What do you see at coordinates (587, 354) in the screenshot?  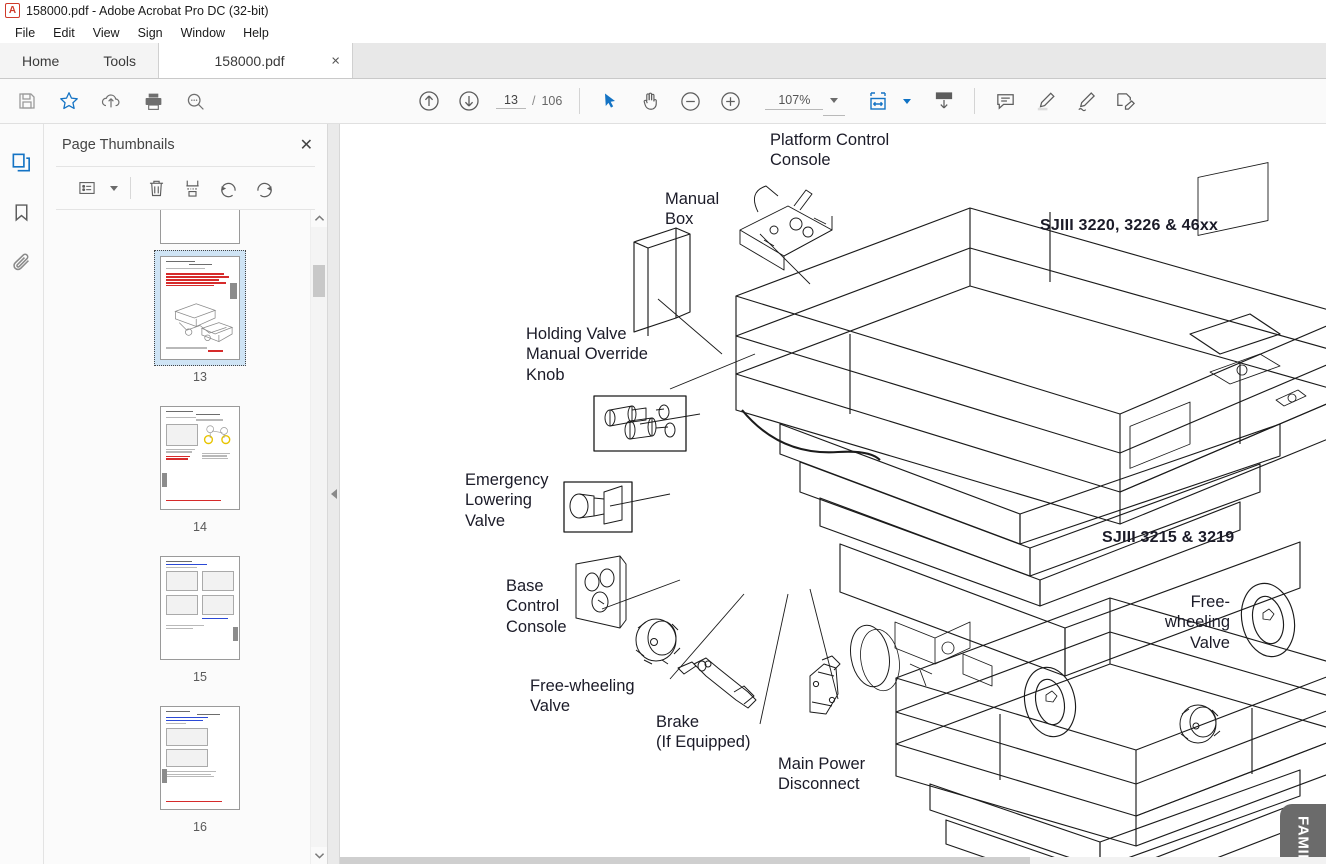 I see `callout-holding-valve-override-knob: Holding Valve Manual Override Knob` at bounding box center [587, 354].